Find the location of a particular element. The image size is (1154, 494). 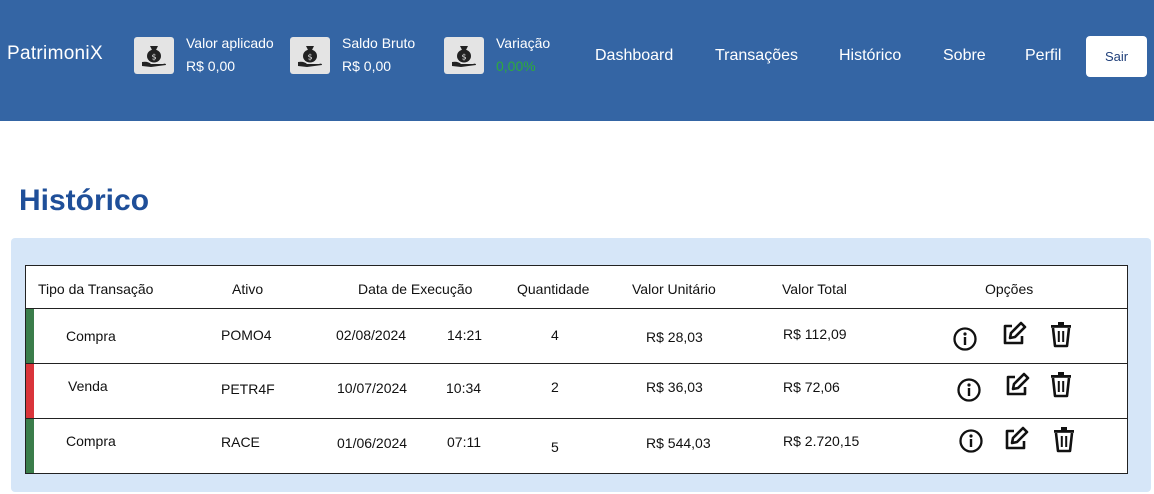

sell-indicator-stripe is located at coordinates (30, 391).